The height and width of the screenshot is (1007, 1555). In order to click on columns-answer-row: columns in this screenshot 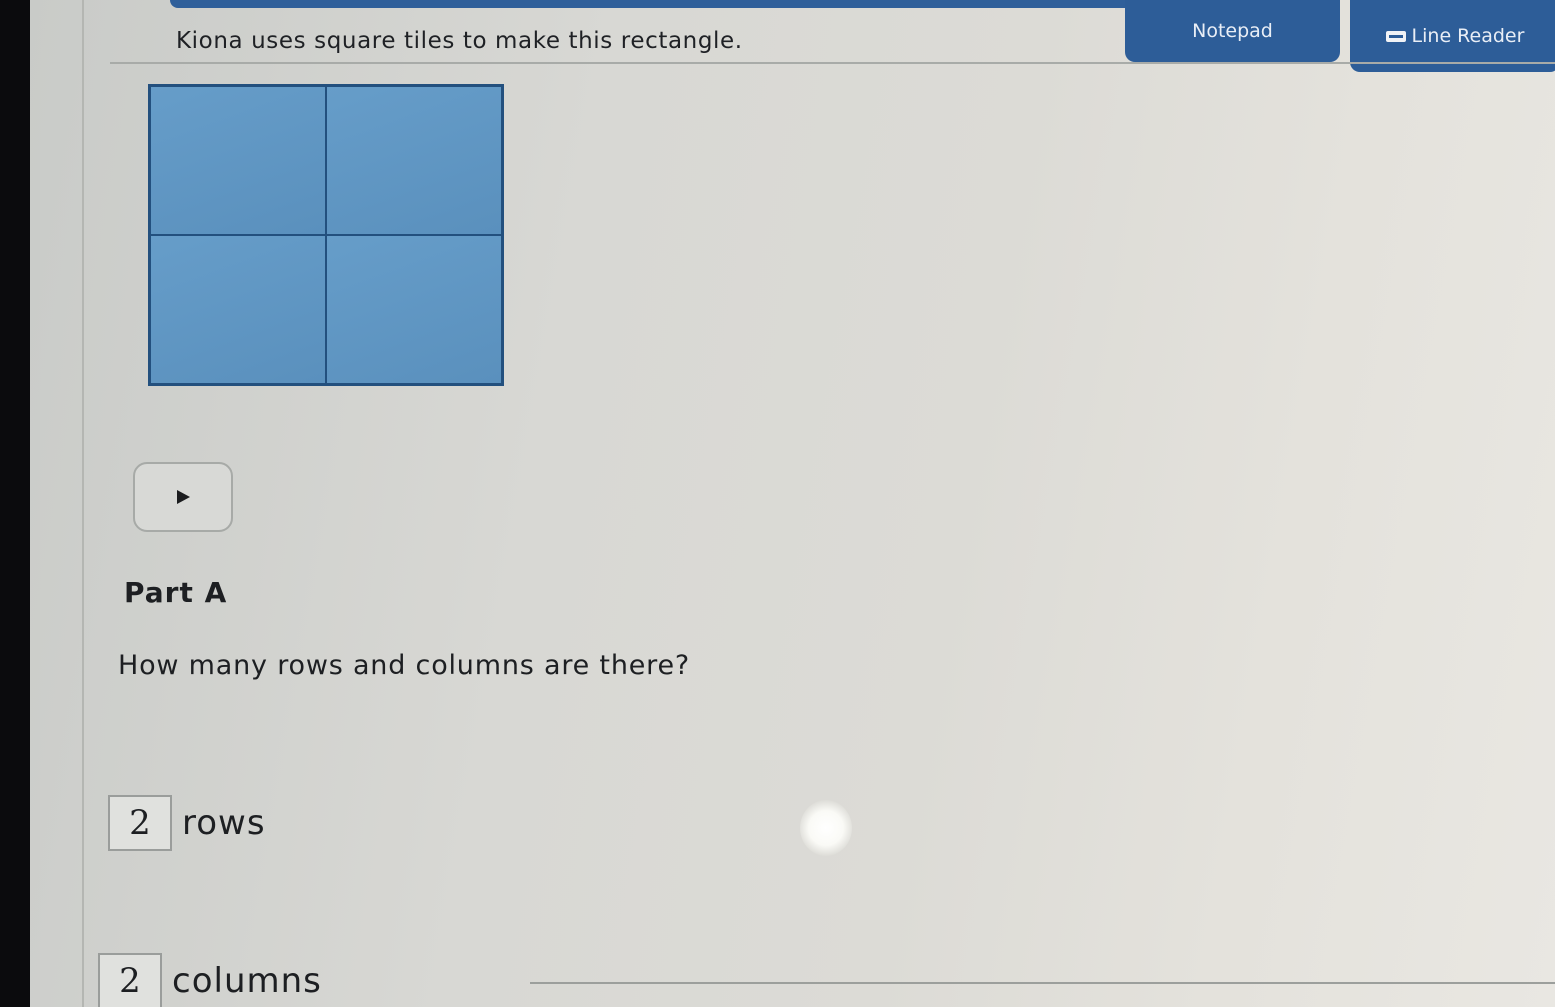, I will do `click(210, 980)`.